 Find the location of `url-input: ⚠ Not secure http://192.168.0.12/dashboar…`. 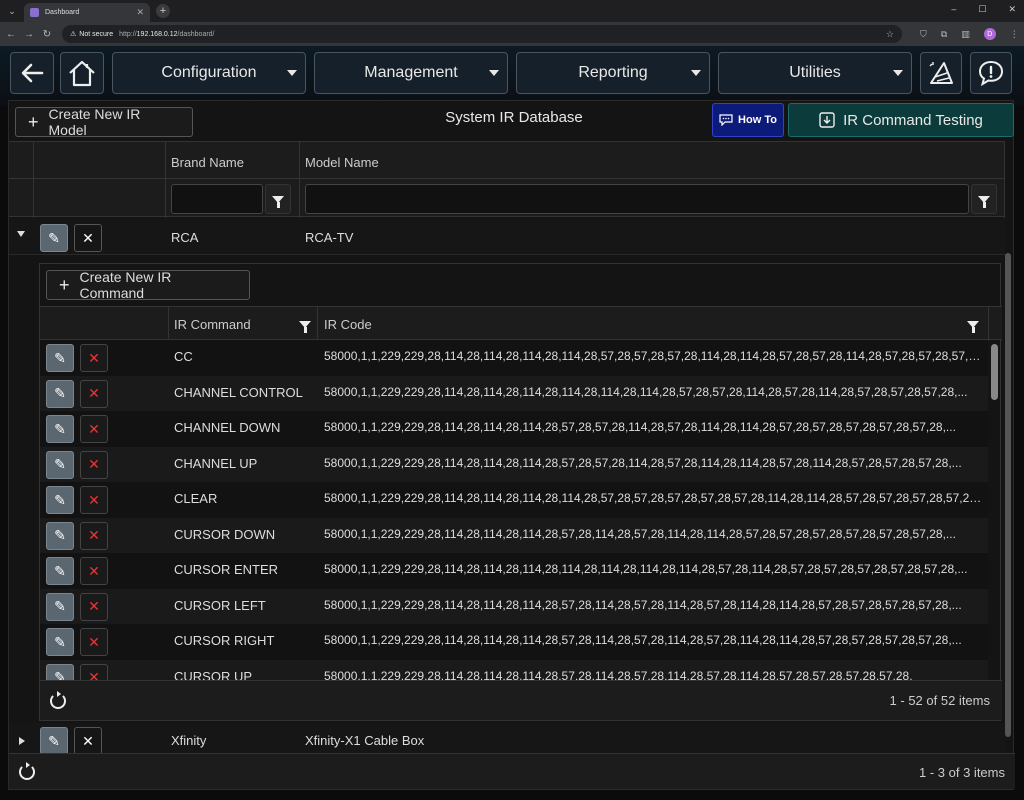

url-input: ⚠ Not secure http://192.168.0.12/dashboar… is located at coordinates (482, 34).